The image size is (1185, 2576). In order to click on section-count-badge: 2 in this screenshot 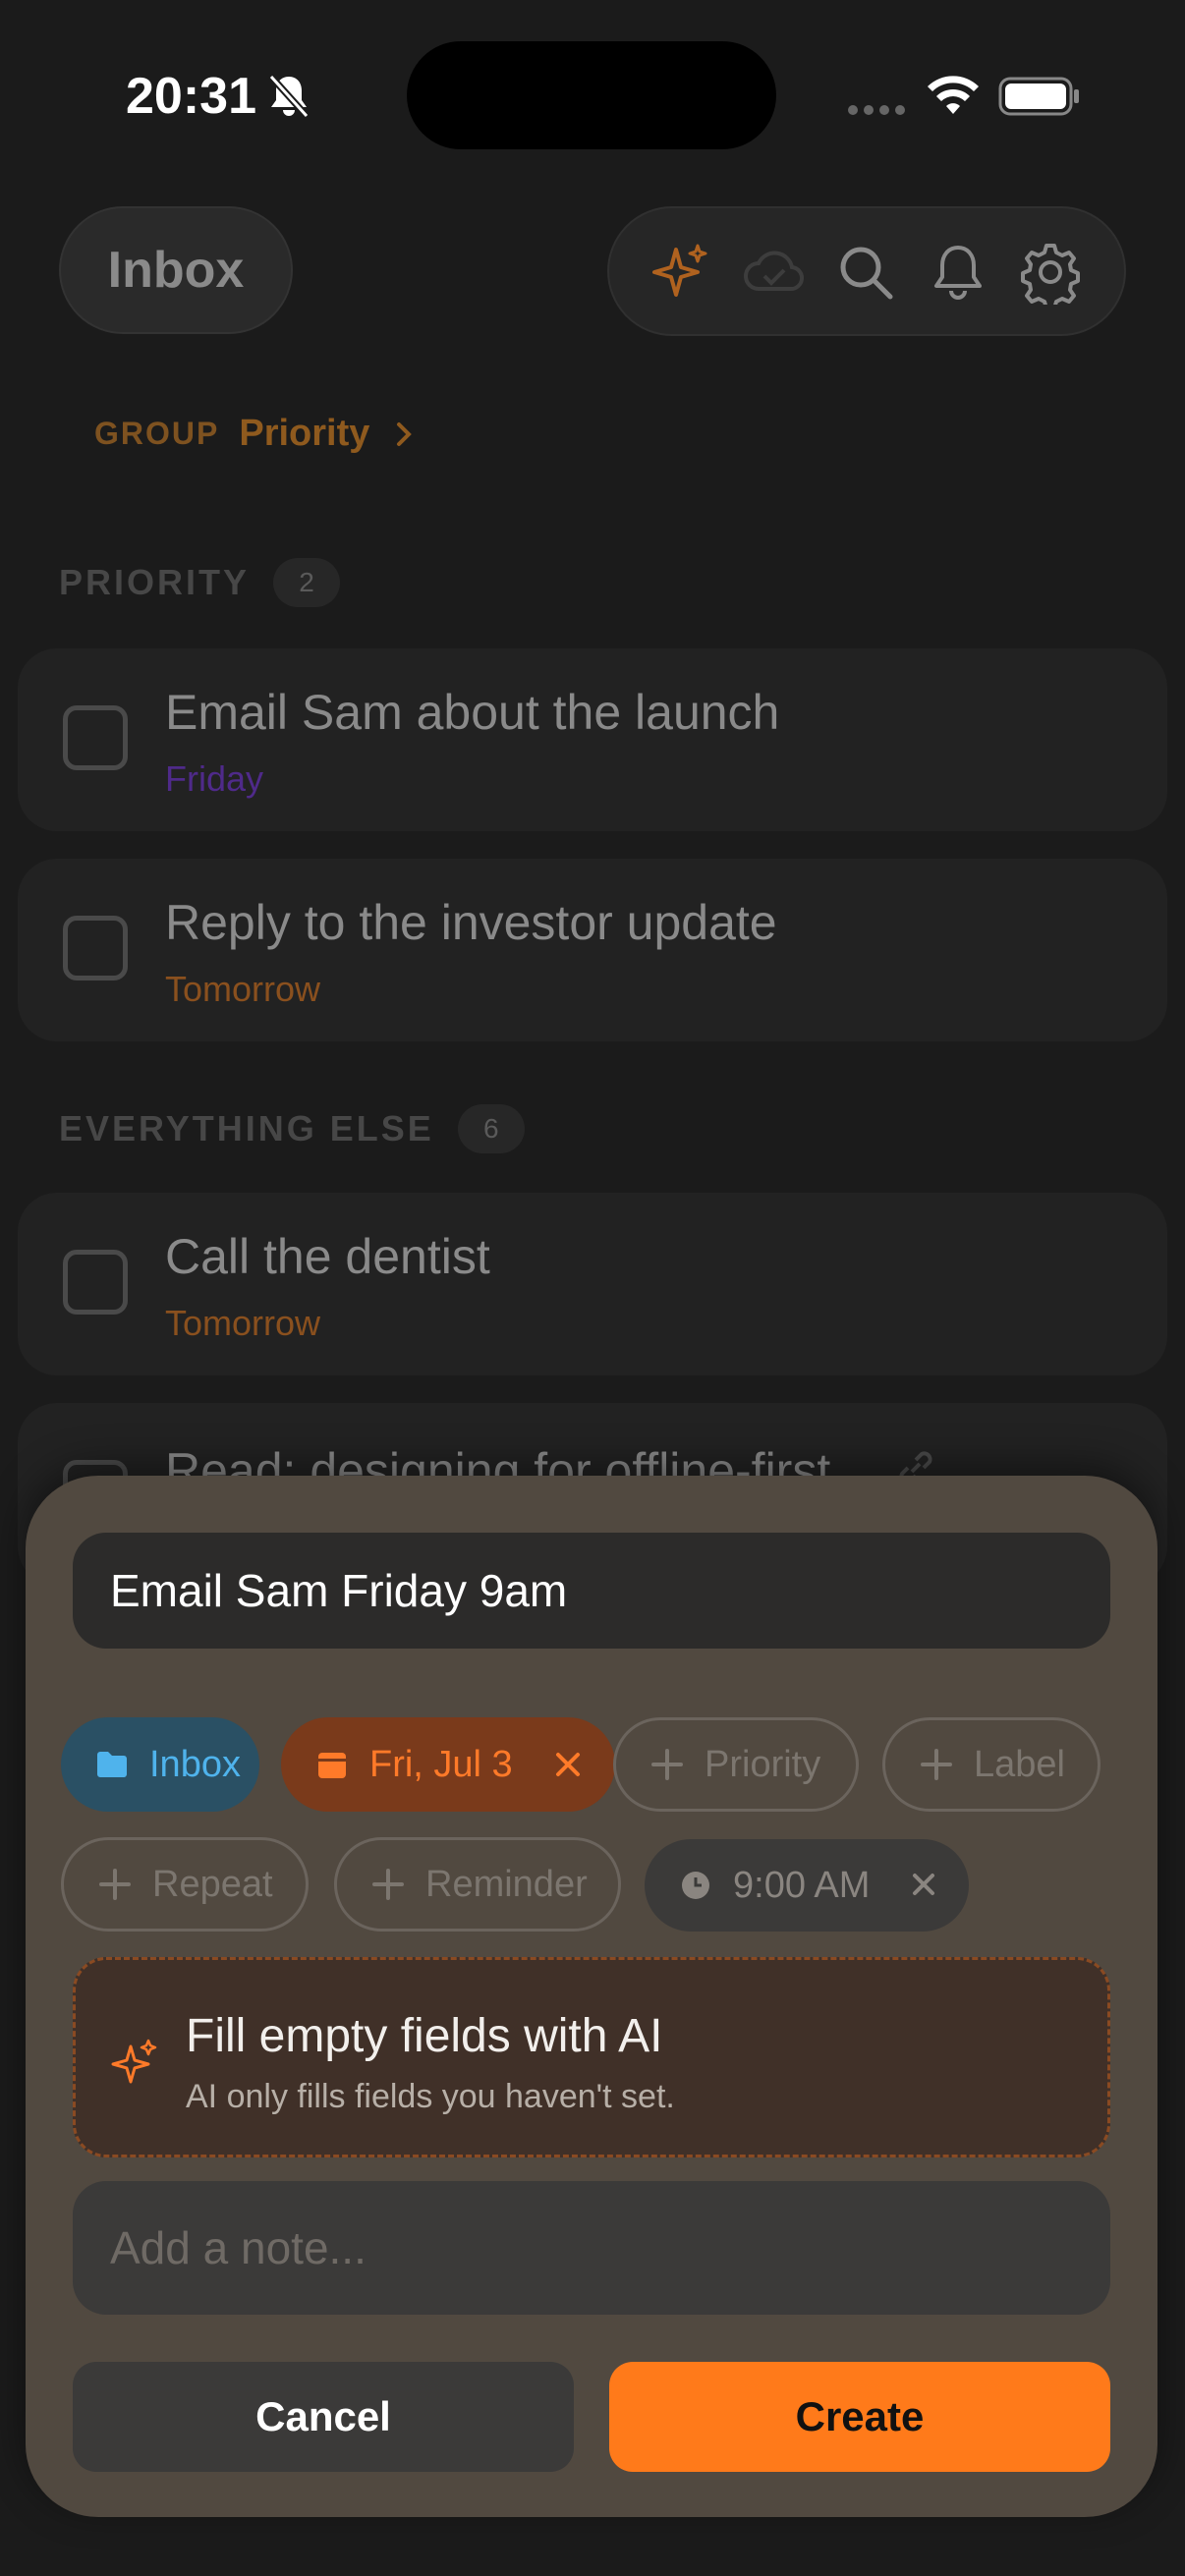, I will do `click(307, 582)`.